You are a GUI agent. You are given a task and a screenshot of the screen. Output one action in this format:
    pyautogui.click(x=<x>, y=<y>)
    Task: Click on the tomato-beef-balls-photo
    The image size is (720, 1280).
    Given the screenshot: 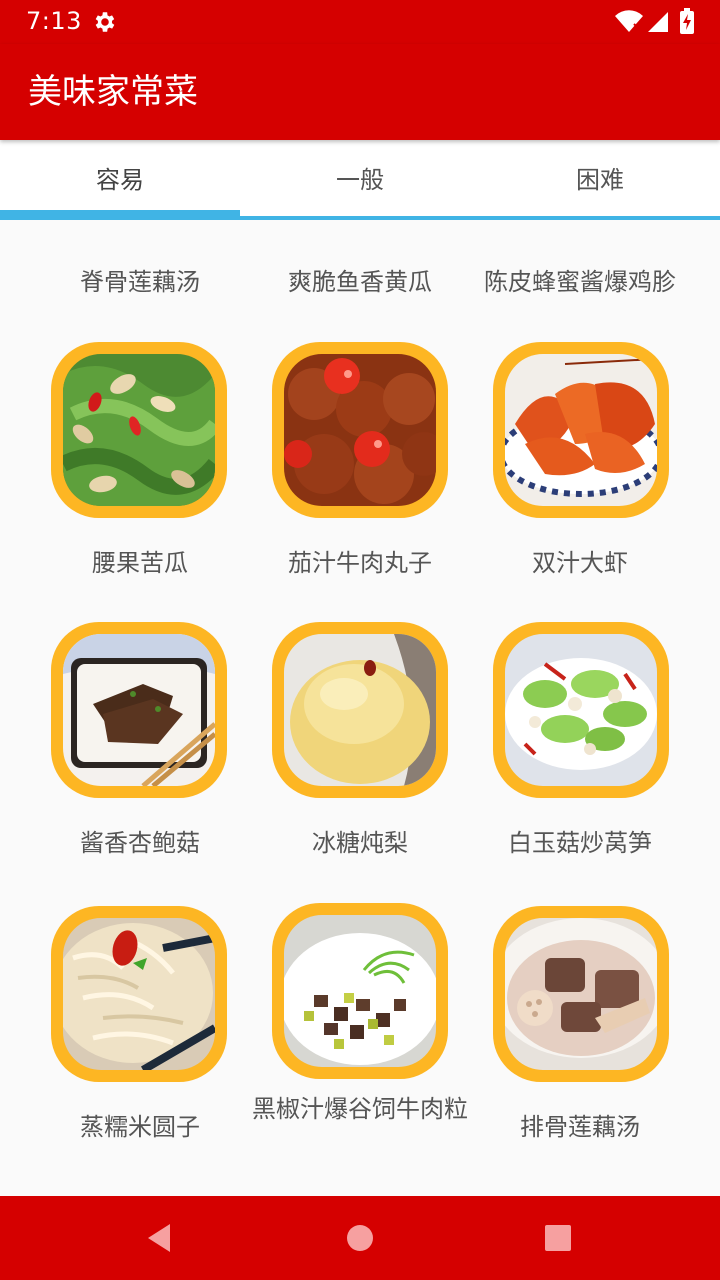 What is the action you would take?
    pyautogui.click(x=360, y=430)
    